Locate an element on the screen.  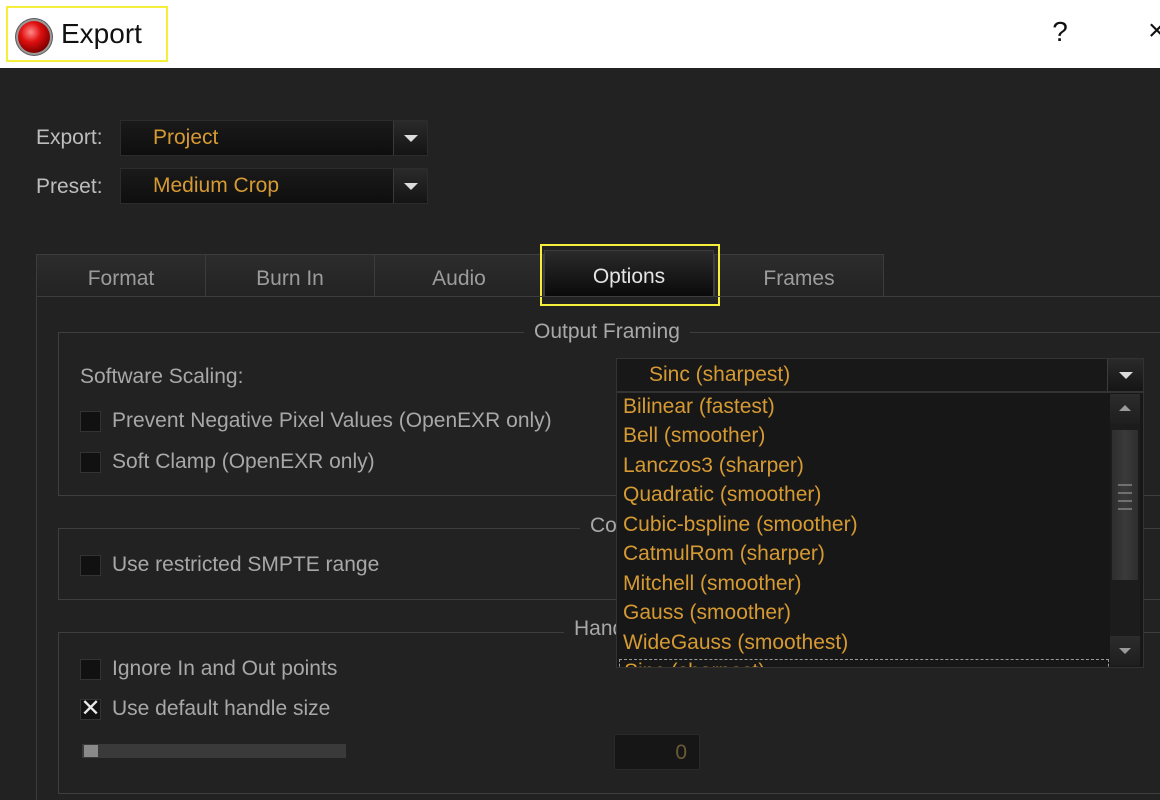
handle-size-slider is located at coordinates (214, 751).